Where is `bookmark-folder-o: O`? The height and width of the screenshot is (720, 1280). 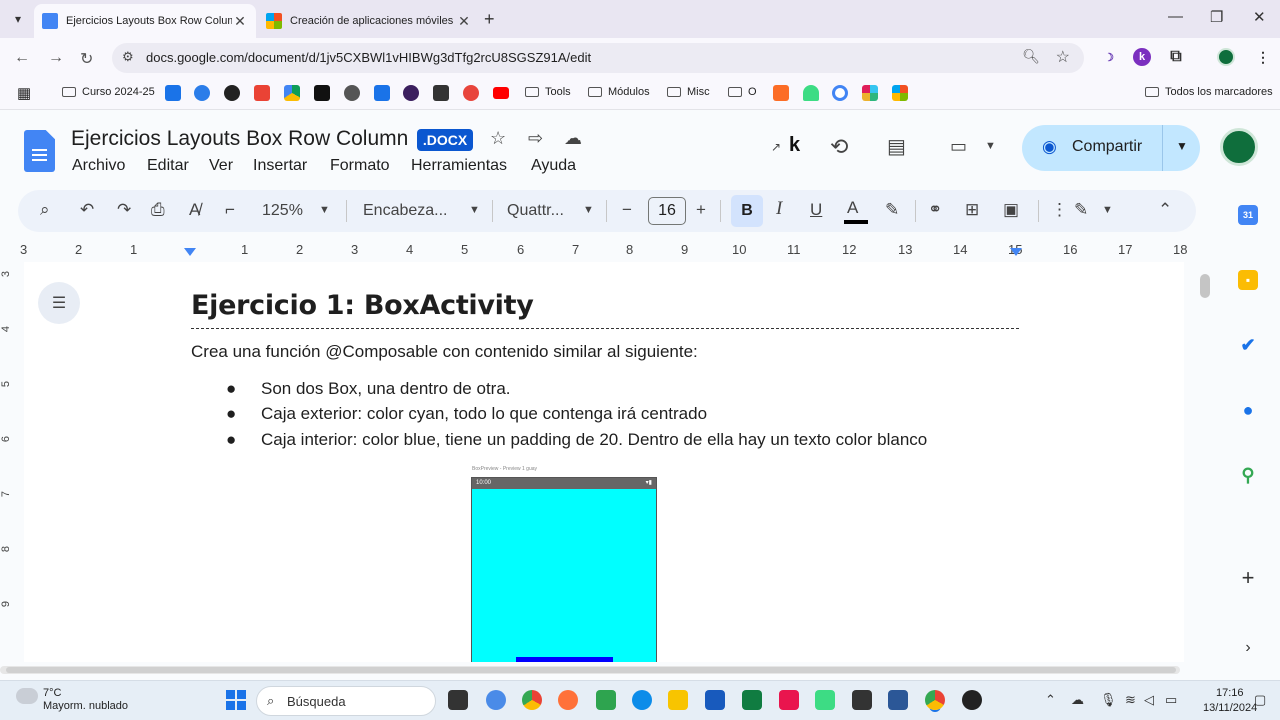 bookmark-folder-o: O is located at coordinates (742, 92).